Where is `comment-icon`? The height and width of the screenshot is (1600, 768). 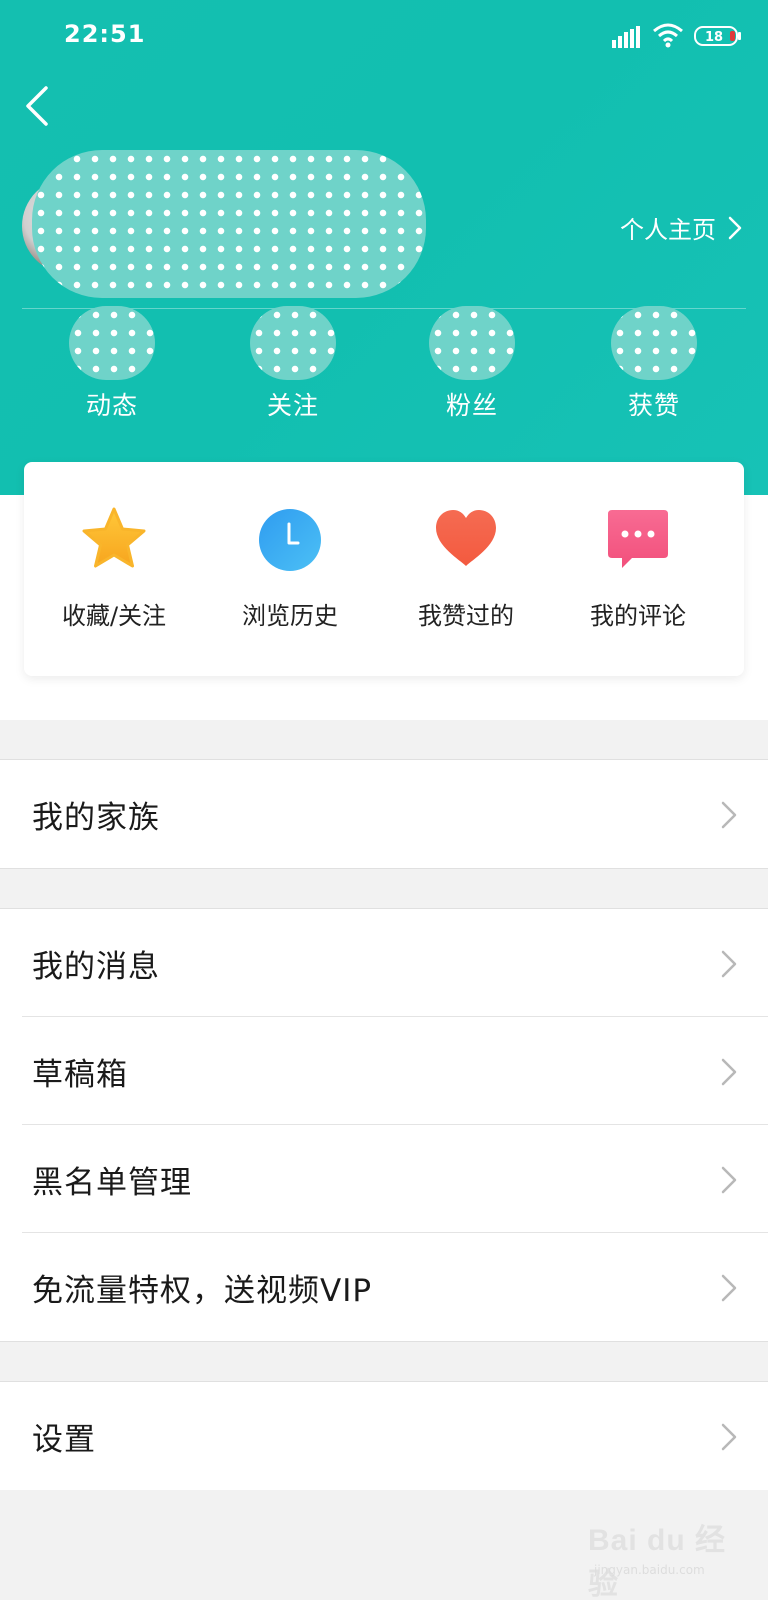
comment-icon is located at coordinates (638, 539).